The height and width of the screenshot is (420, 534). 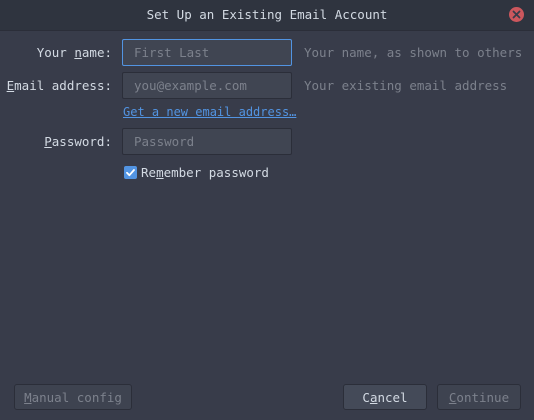 I want to click on close-button, so click(x=516, y=14).